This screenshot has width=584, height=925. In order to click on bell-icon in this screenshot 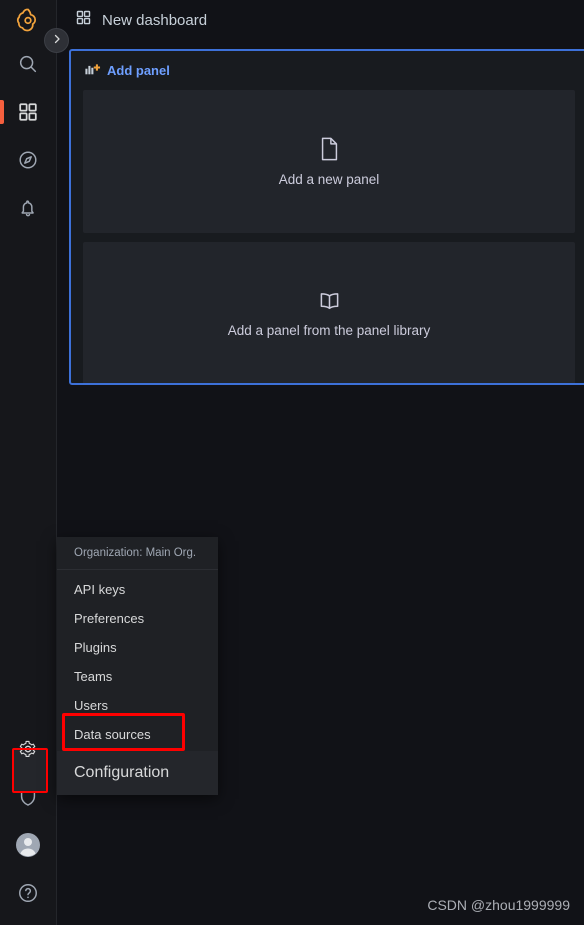, I will do `click(28, 208)`.